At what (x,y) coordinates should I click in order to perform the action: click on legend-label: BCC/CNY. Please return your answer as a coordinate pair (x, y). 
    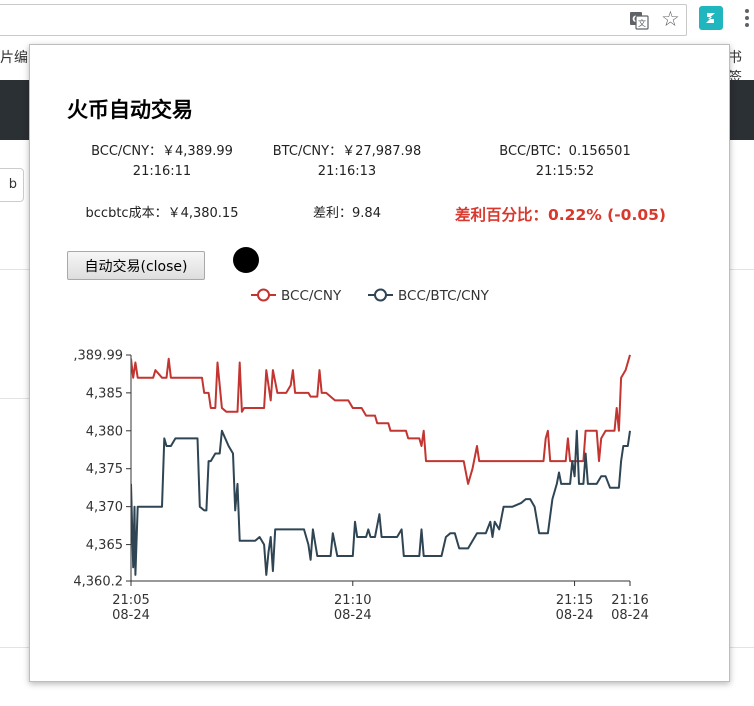
    Looking at the image, I should click on (311, 296).